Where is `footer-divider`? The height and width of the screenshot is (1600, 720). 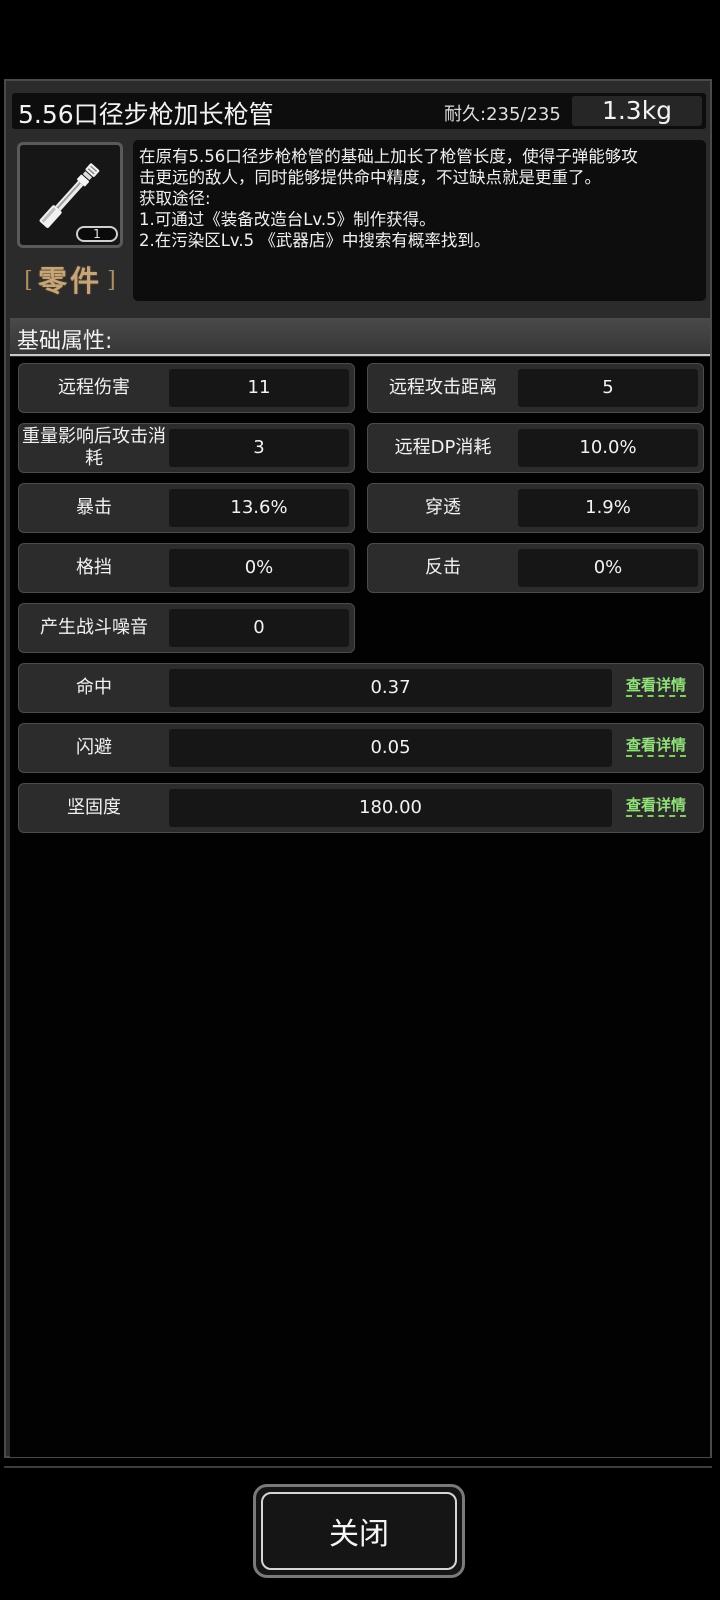
footer-divider is located at coordinates (358, 1467).